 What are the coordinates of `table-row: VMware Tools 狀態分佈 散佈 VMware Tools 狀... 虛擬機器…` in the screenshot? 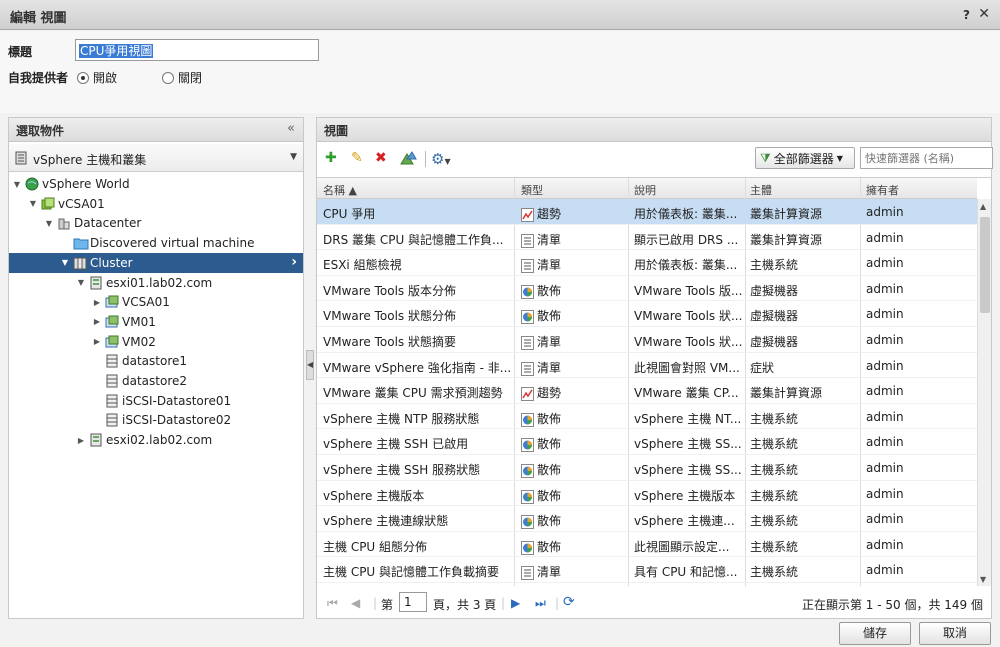 It's located at (647, 314).